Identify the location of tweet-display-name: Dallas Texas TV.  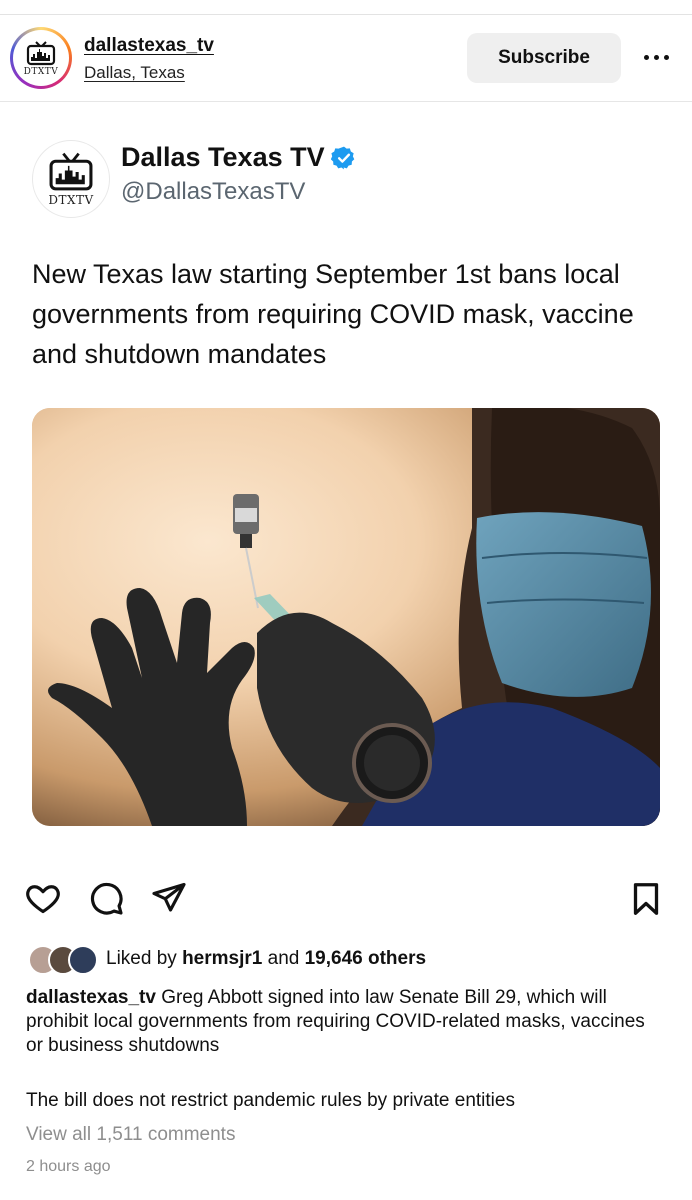
(239, 157).